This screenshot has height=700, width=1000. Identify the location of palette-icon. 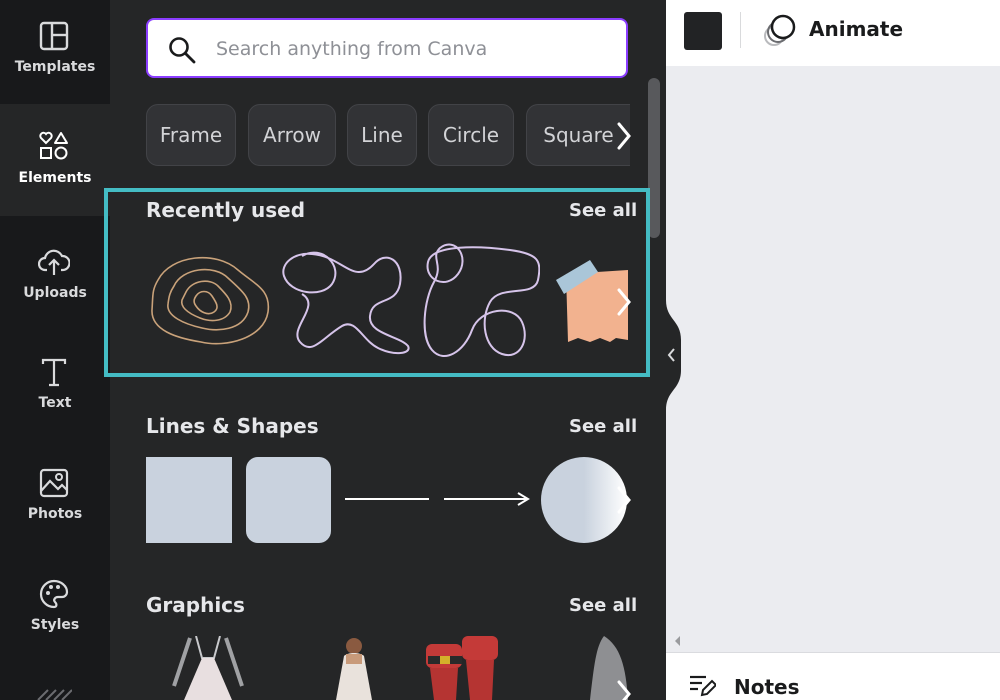
(54, 594).